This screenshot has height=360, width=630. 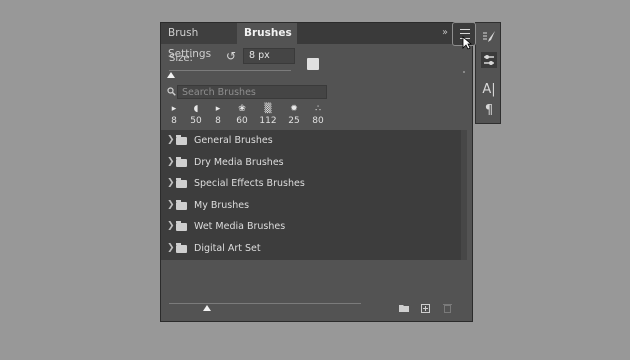 I want to click on new-brush-icon, so click(x=425, y=308).